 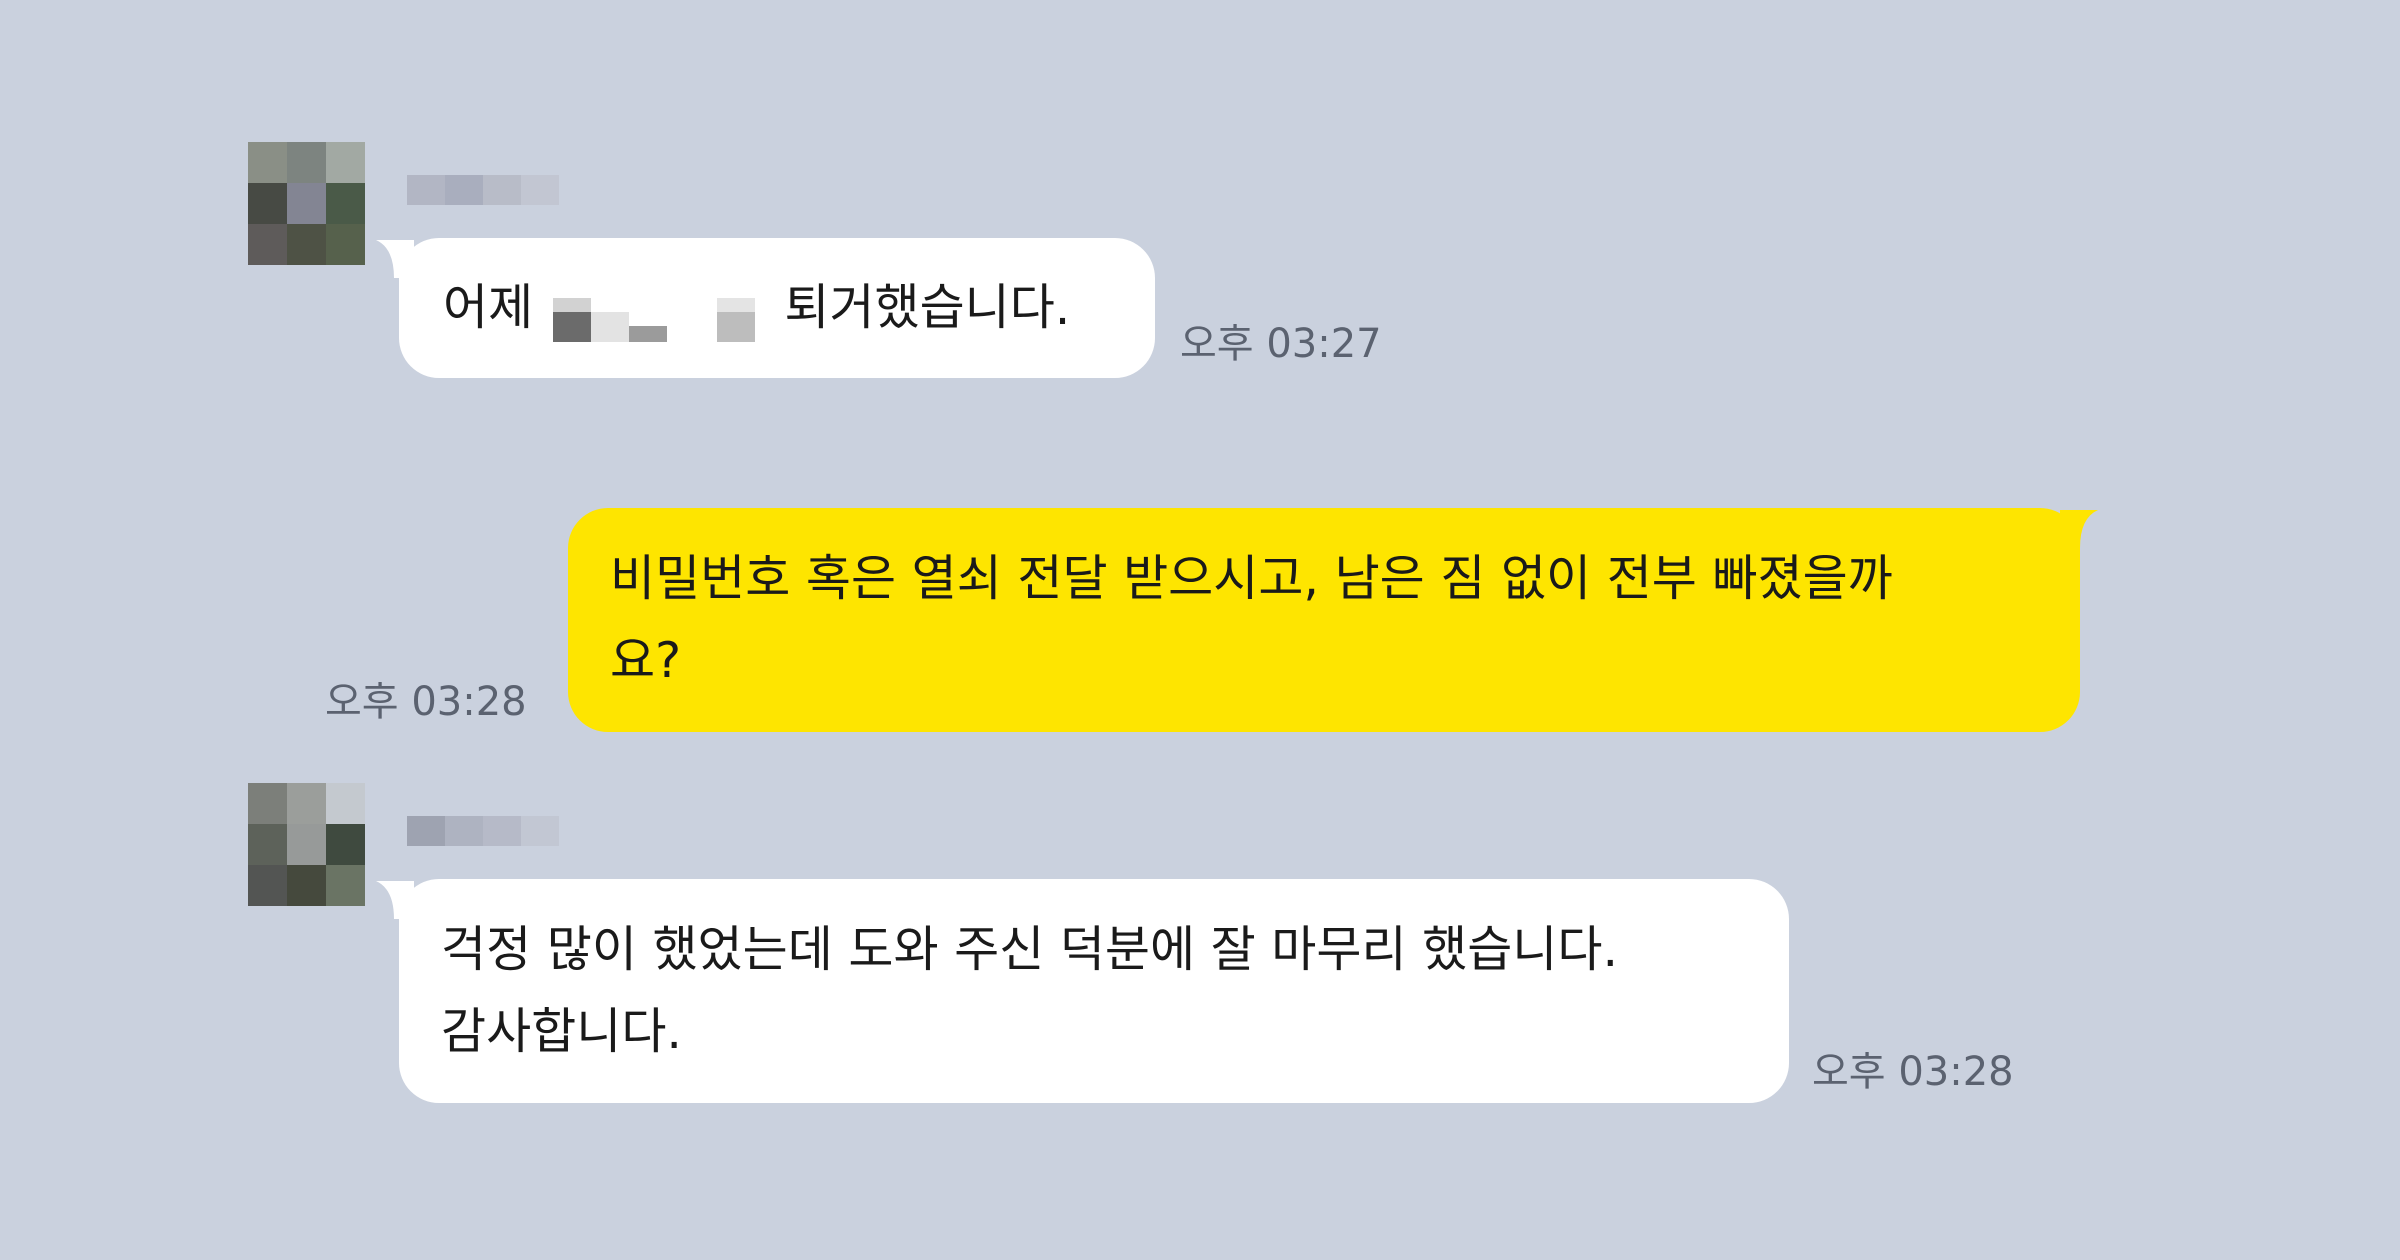 What do you see at coordinates (1324, 620) in the screenshot?
I see `message-bubble-2: 비밀번호 혹은 열쇠 전달 받으시고, 남은 짐 없이 전부 빠졌을까 요?` at bounding box center [1324, 620].